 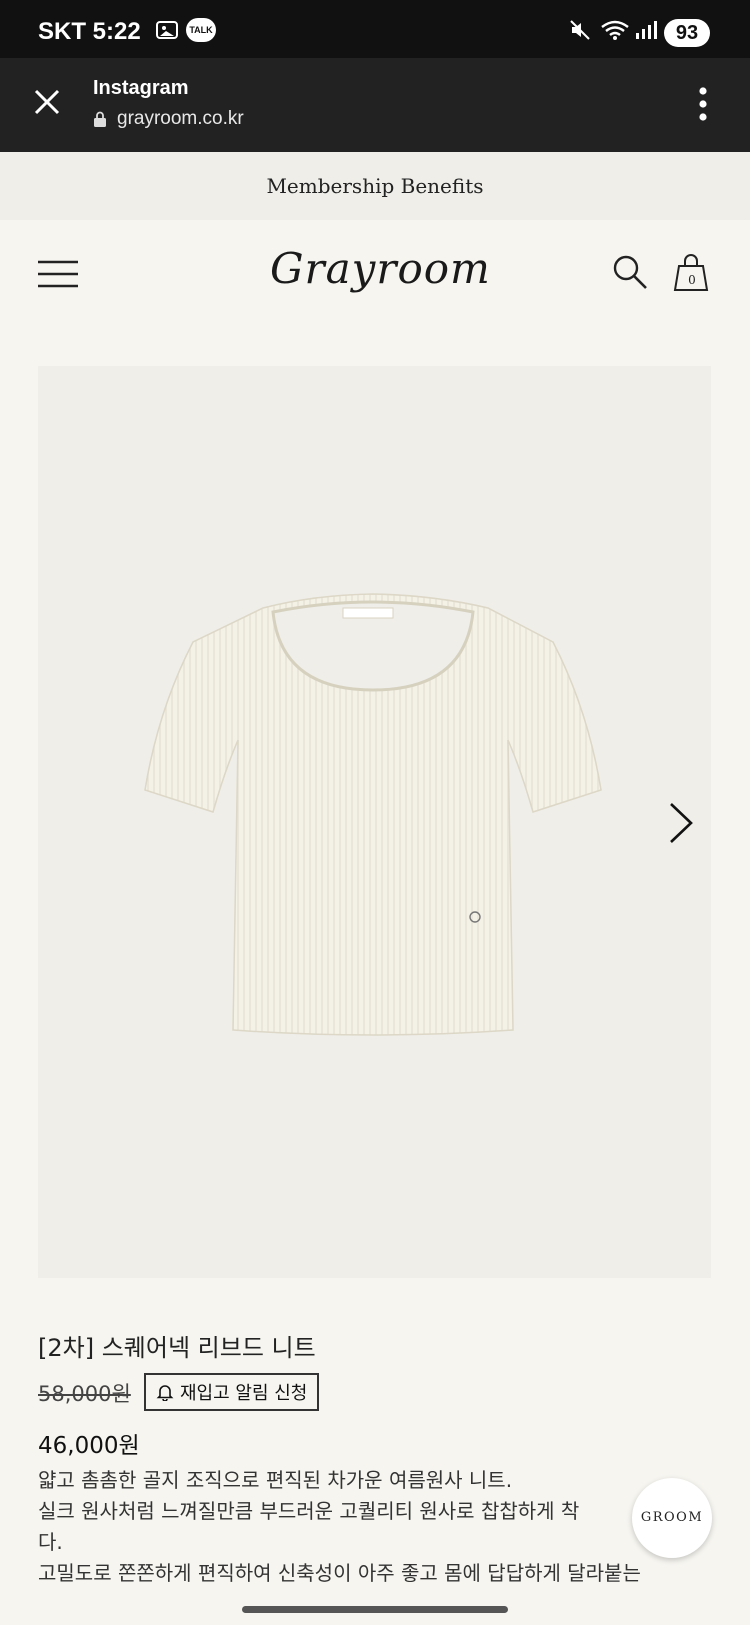 I want to click on lock-icon, so click(x=100, y=119).